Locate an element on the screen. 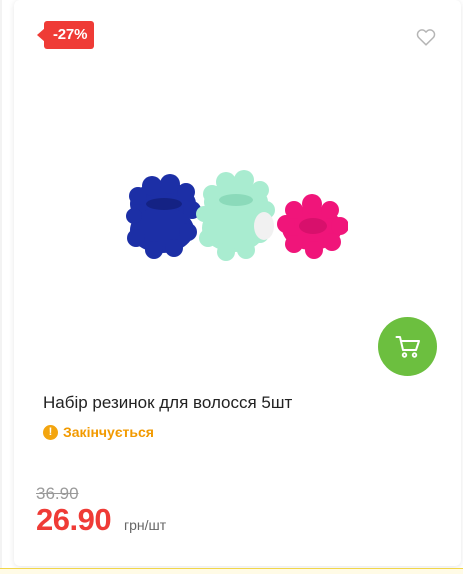 This screenshot has width=463, height=574. stock-status-text: Закінчується is located at coordinates (108, 432).